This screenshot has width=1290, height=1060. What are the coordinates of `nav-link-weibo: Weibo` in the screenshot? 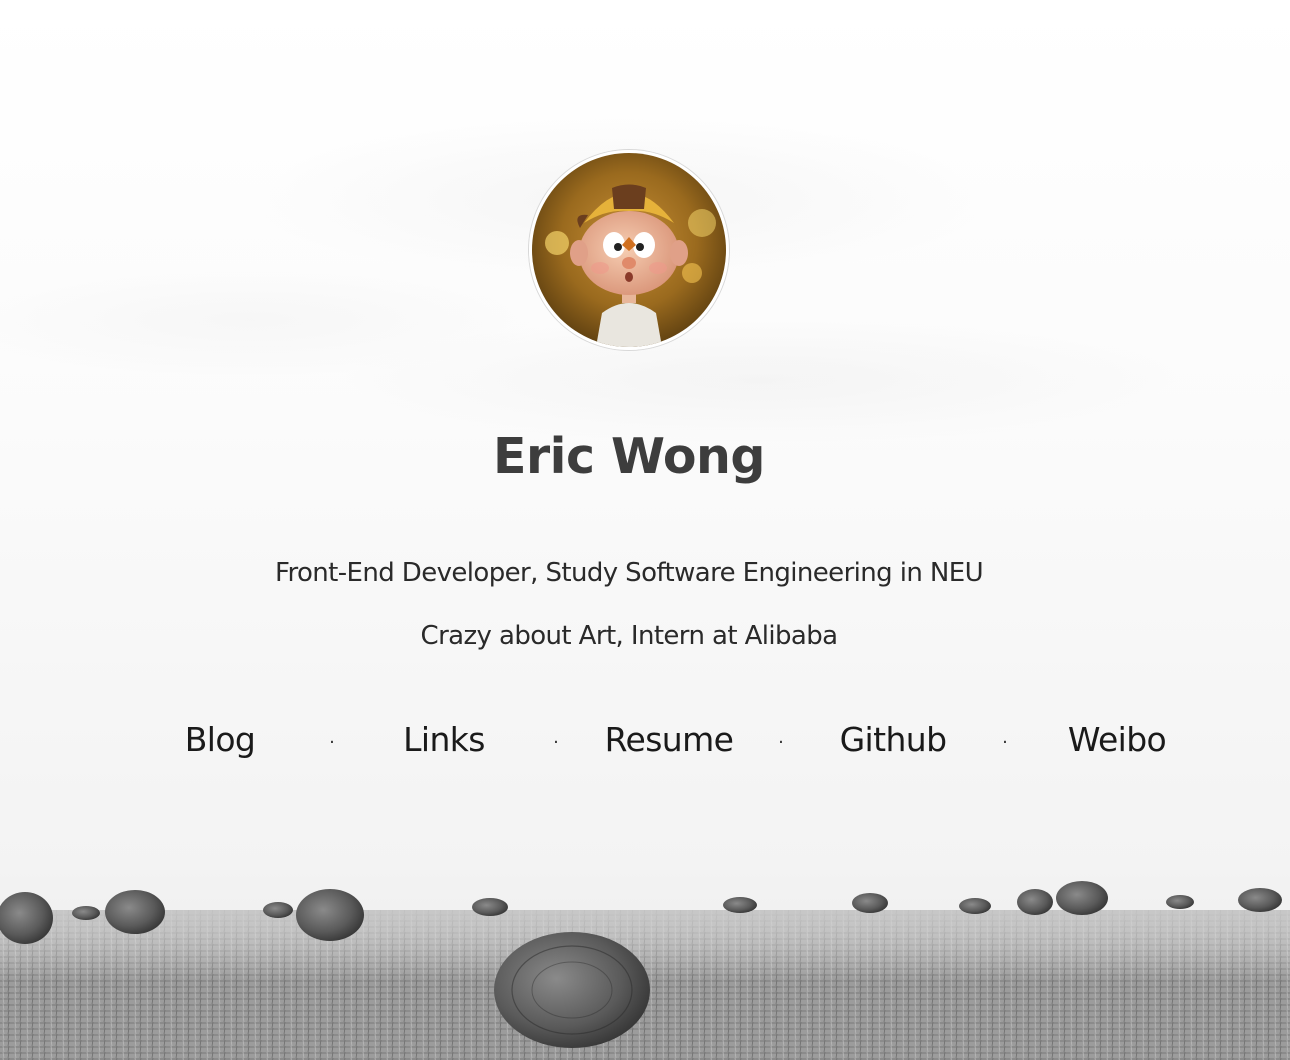 It's located at (1117, 739).